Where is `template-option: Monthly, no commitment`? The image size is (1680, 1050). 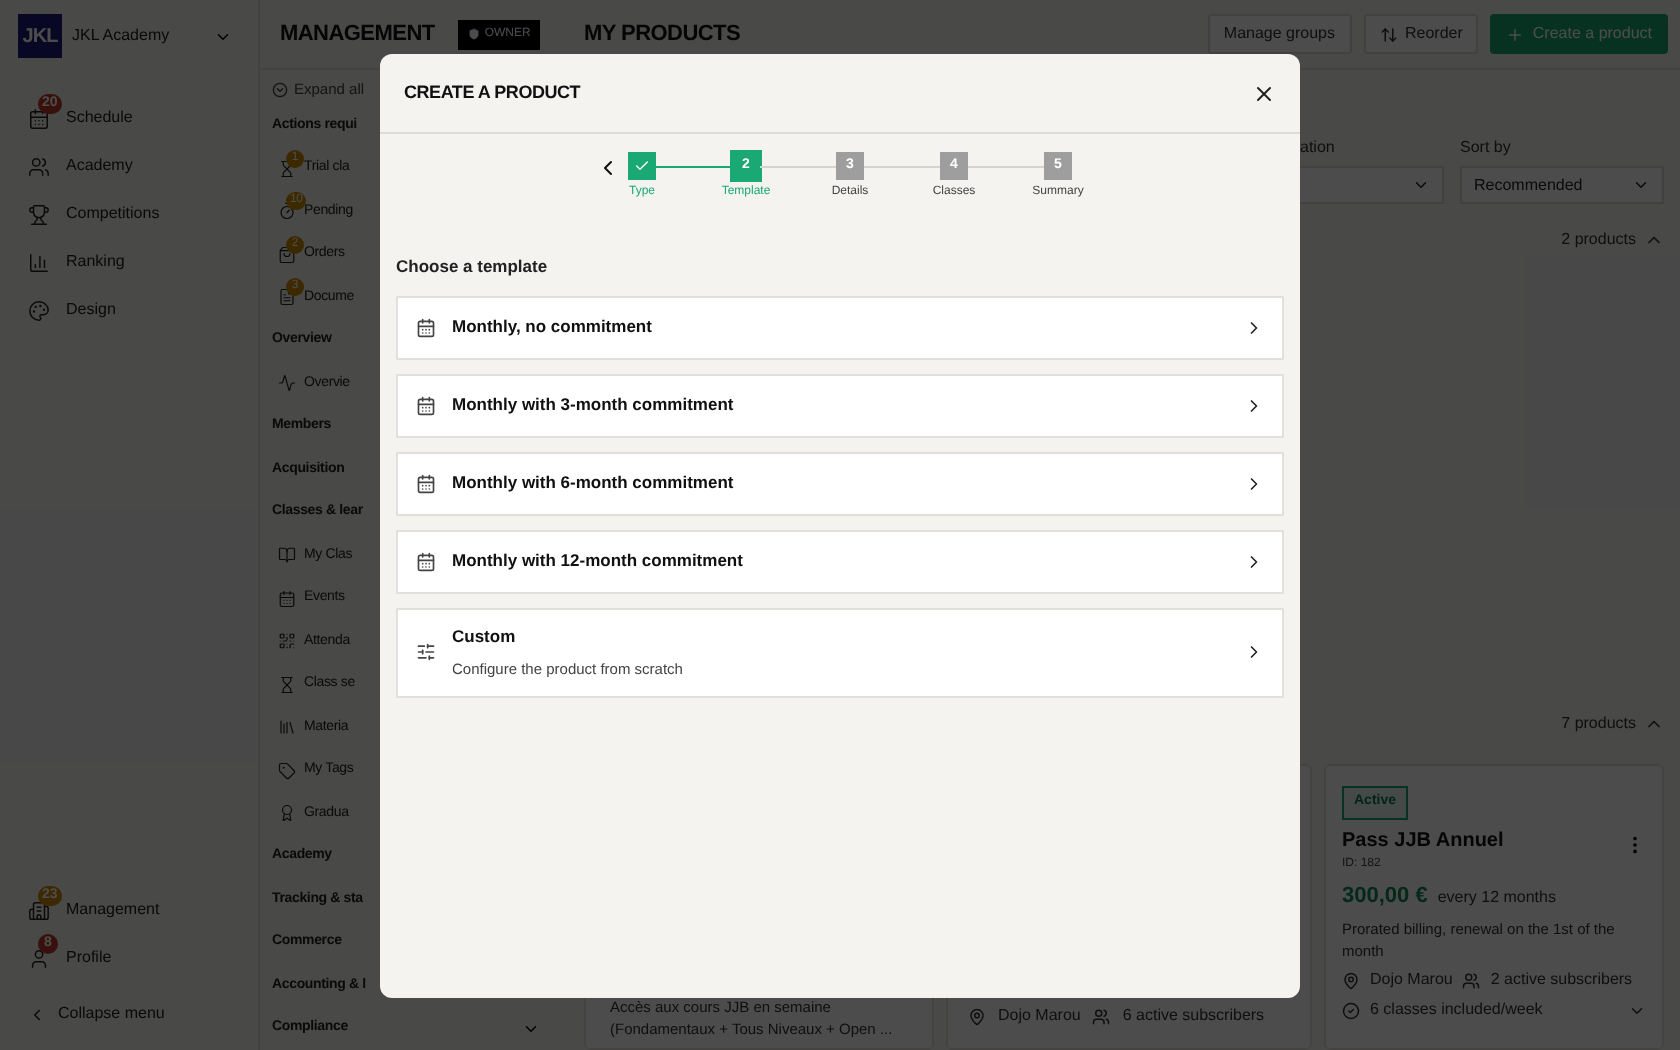
template-option: Monthly, no commitment is located at coordinates (840, 327).